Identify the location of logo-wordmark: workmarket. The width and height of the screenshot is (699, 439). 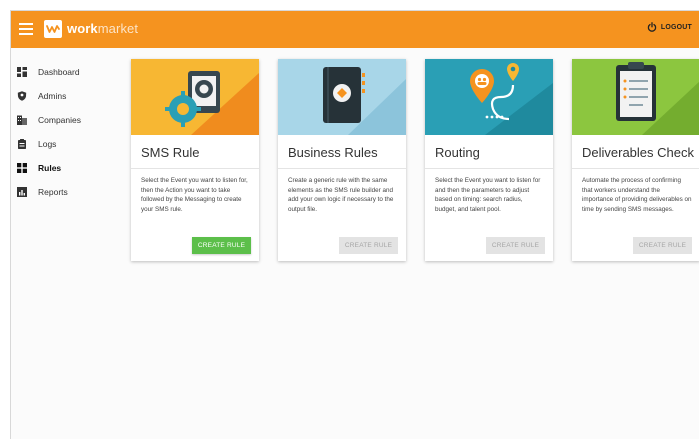
(103, 28).